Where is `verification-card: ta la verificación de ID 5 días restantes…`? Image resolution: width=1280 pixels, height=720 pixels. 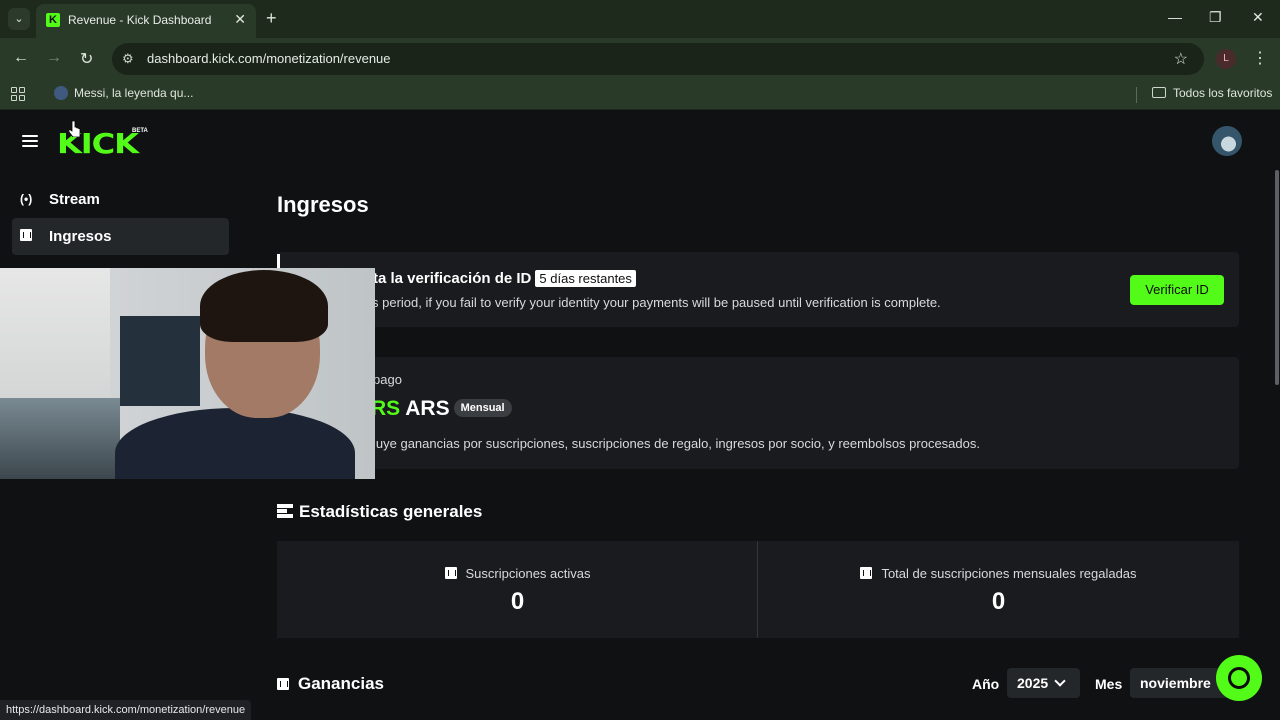 verification-card: ta la verificación de ID 5 días restantes… is located at coordinates (758, 289).